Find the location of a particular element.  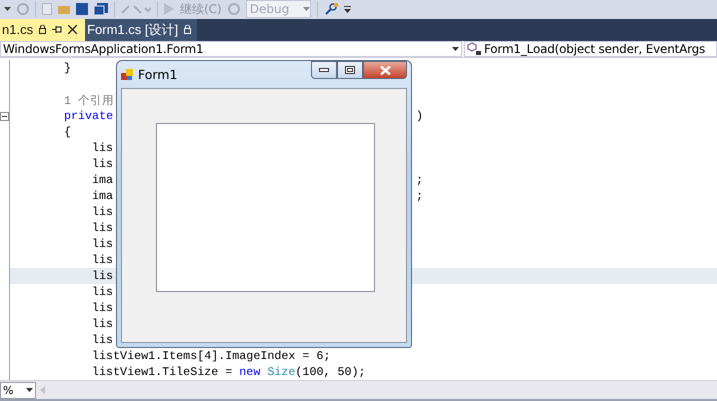

zoom-dropdown: % is located at coordinates (18, 390).